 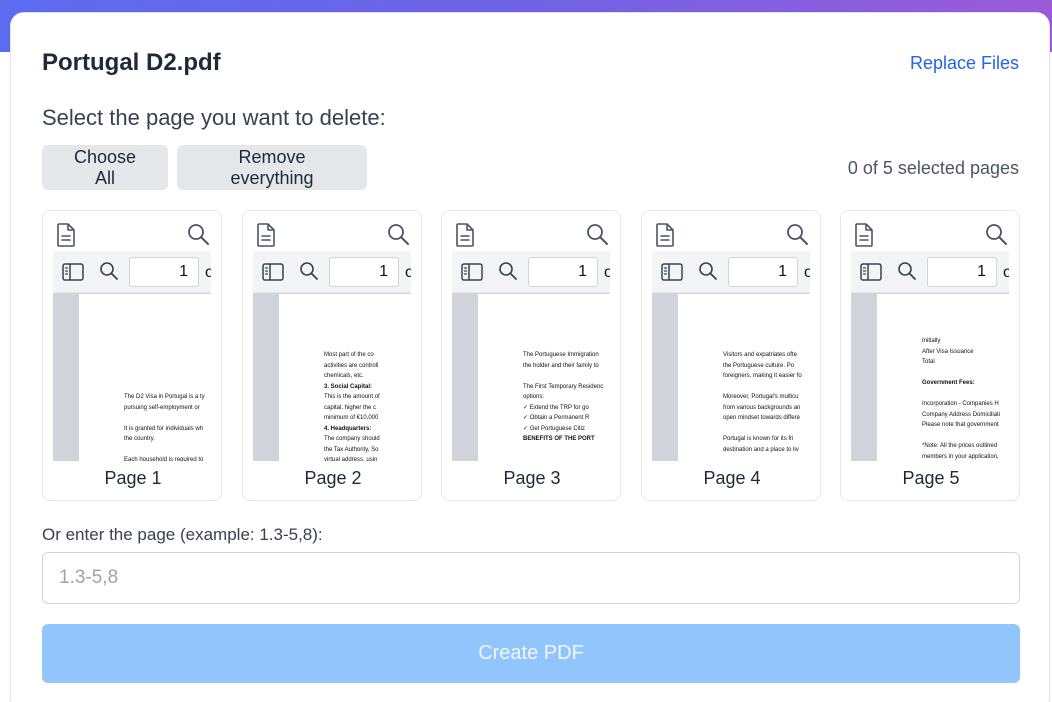 What do you see at coordinates (349, 355) in the screenshot?
I see `preview-text-line: Most part of the co` at bounding box center [349, 355].